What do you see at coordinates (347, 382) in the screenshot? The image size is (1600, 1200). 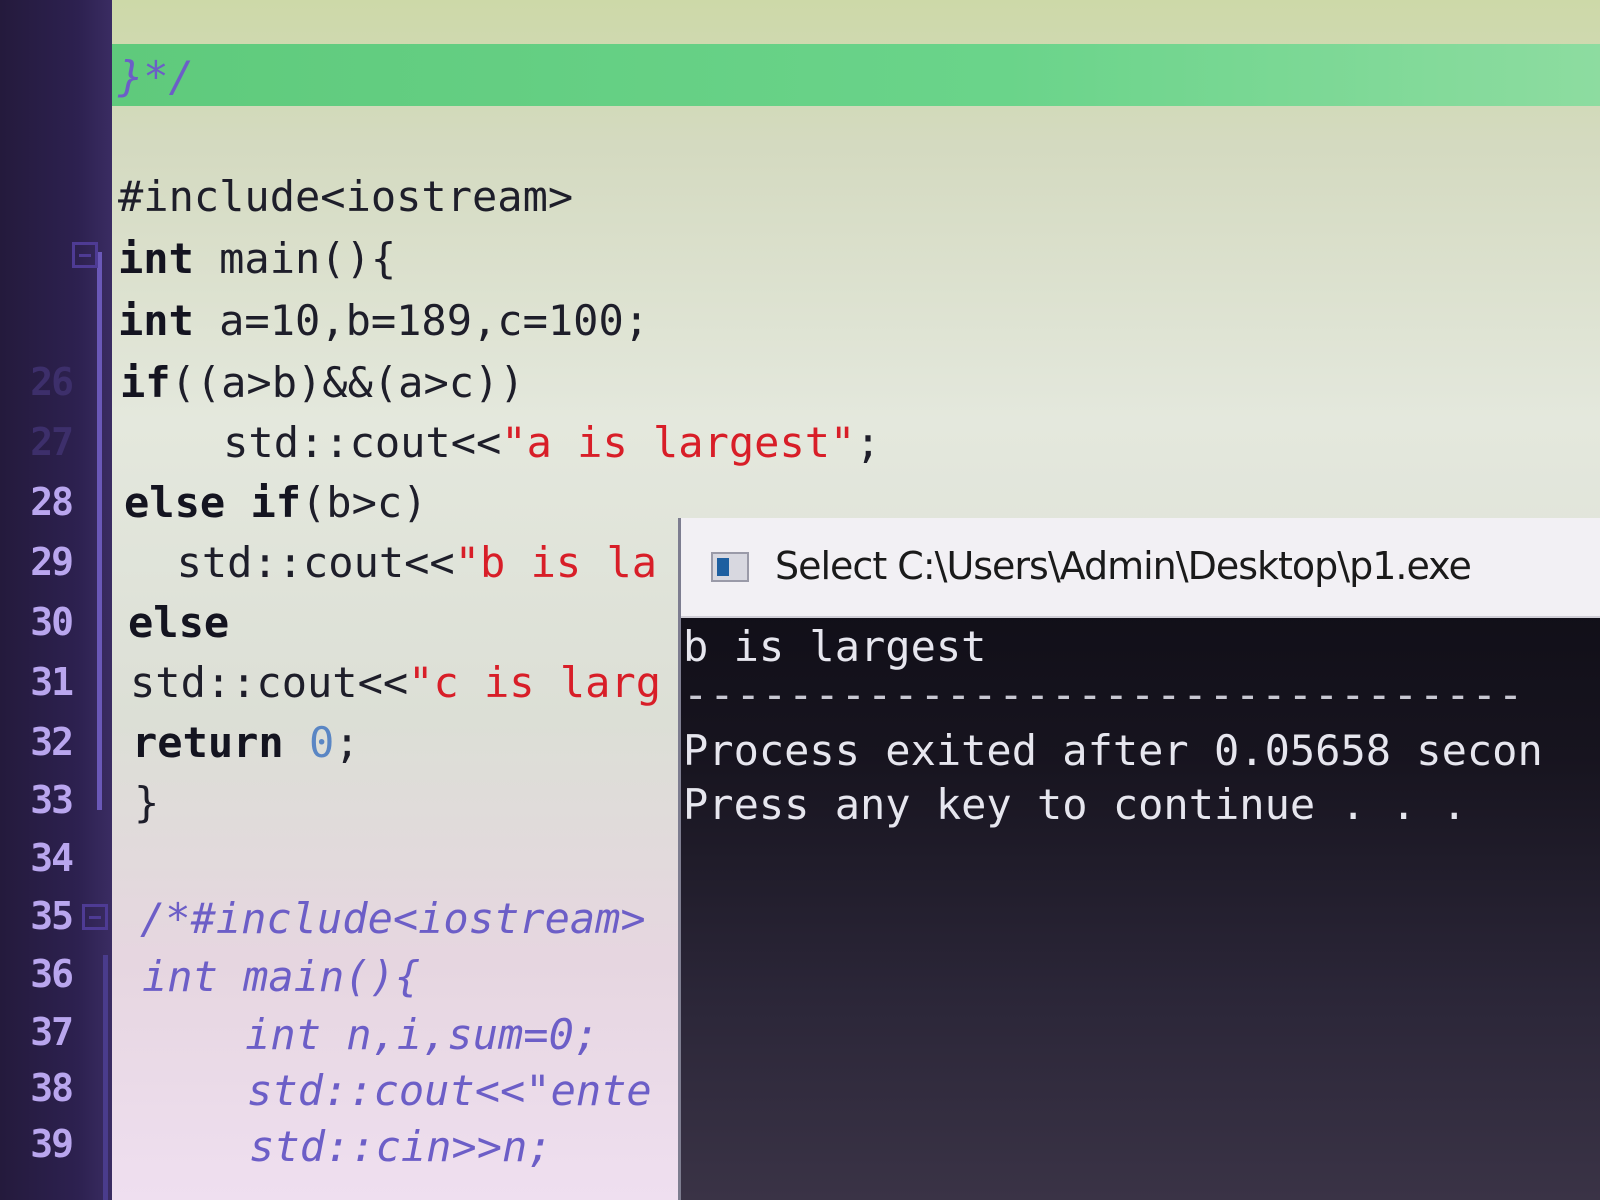 I see `code-text: ((a>b)&&(a>c))` at bounding box center [347, 382].